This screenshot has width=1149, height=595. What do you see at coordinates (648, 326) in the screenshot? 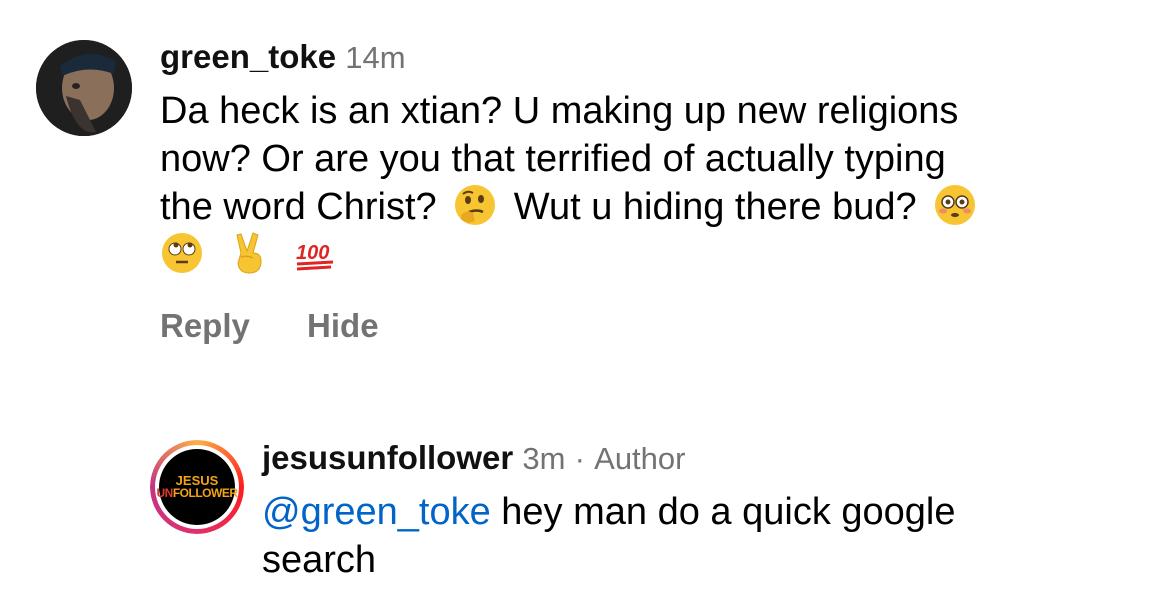
I see `comment-actions: Reply Hide` at bounding box center [648, 326].